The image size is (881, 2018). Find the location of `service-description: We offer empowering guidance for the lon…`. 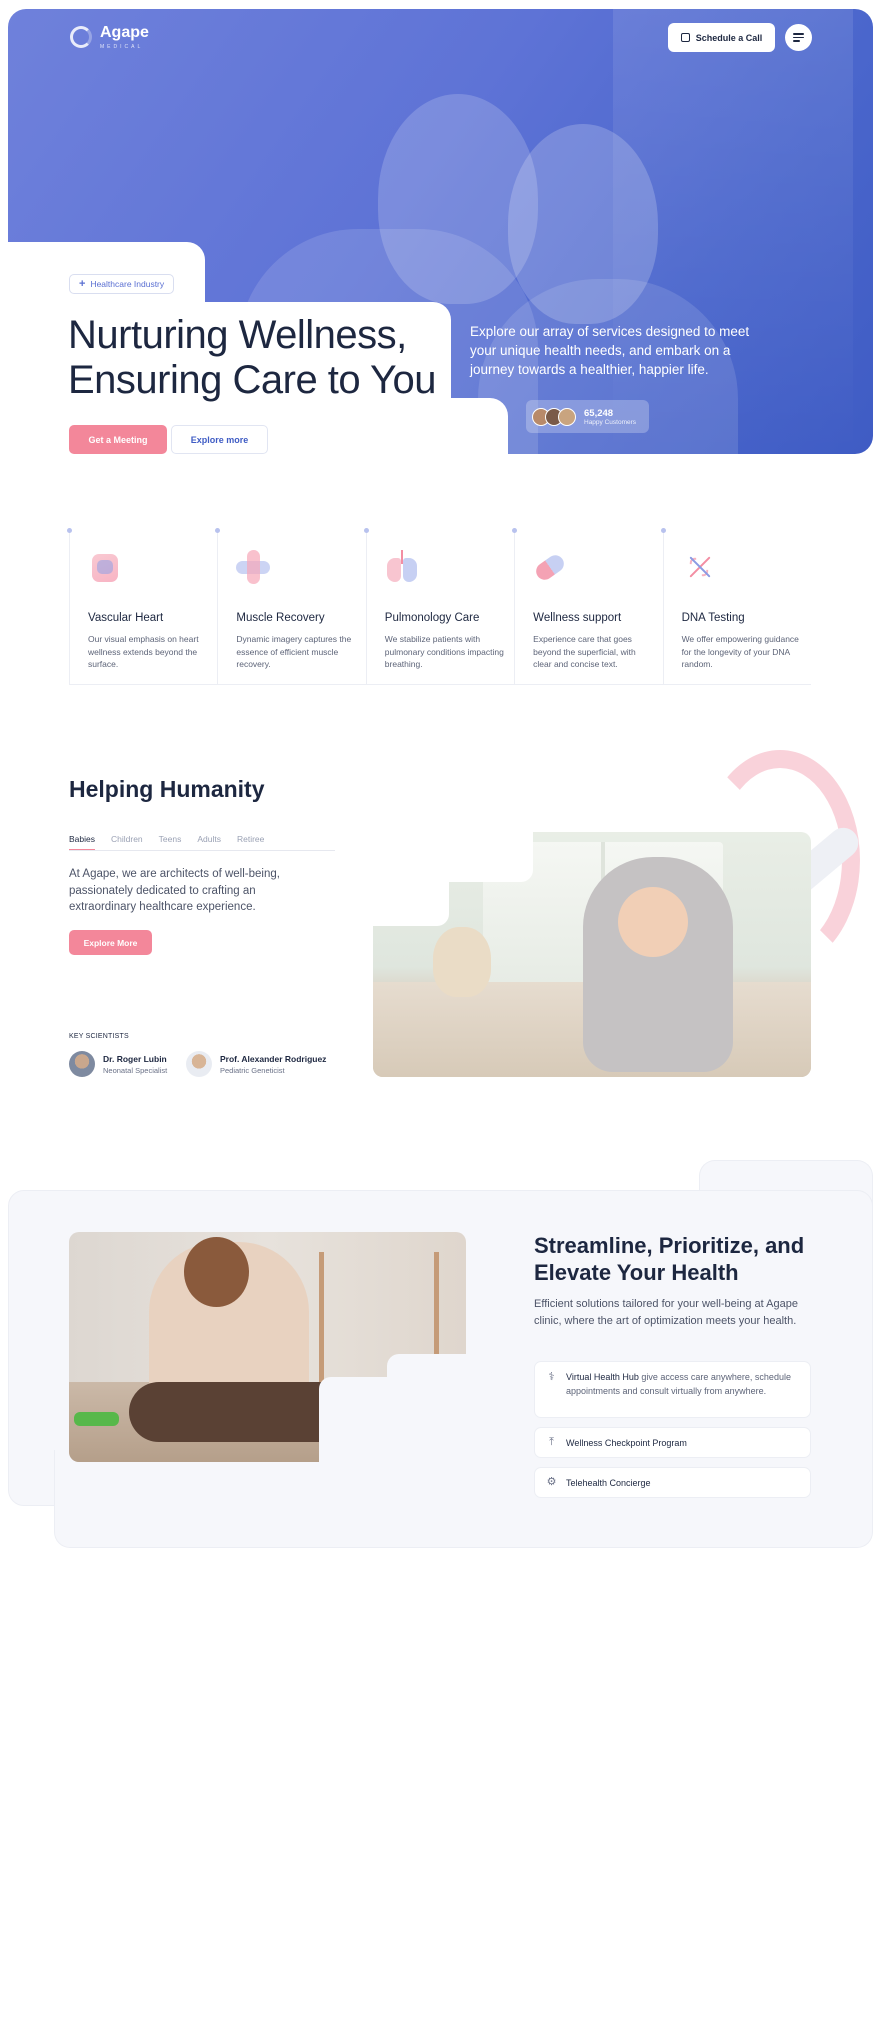

service-description: We offer empowering guidance for the lon… is located at coordinates (740, 651).